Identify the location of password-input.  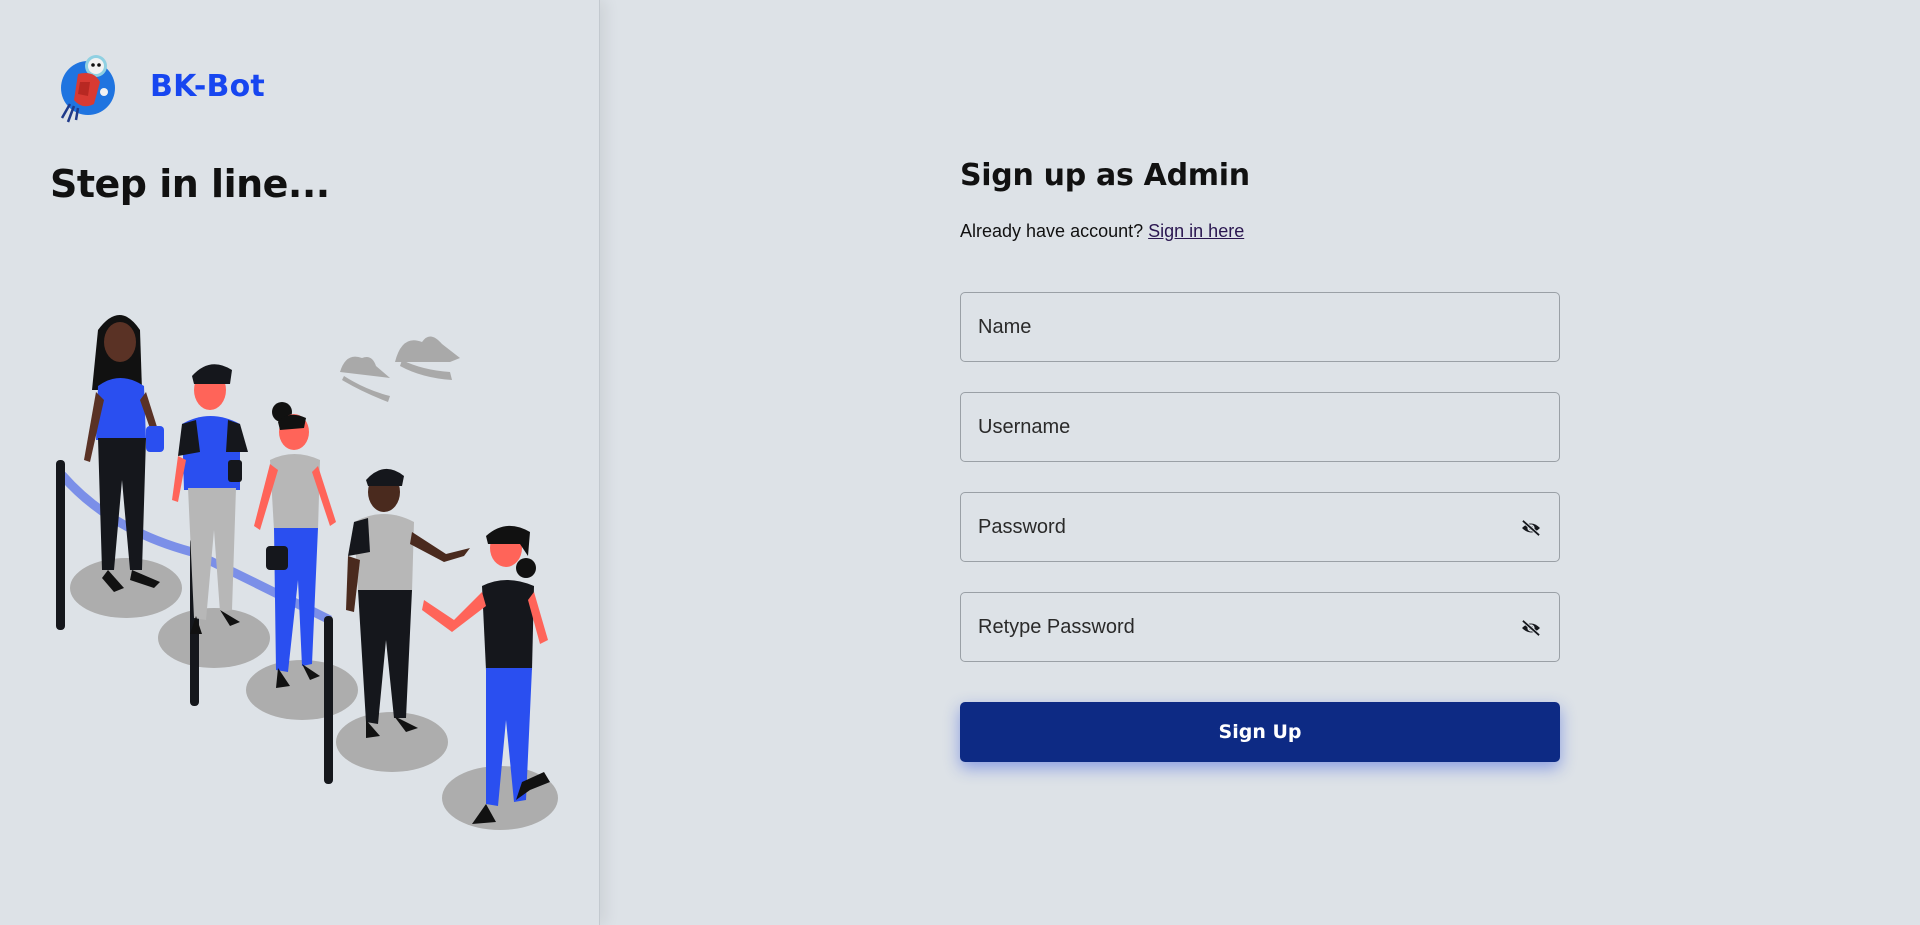
(1260, 527).